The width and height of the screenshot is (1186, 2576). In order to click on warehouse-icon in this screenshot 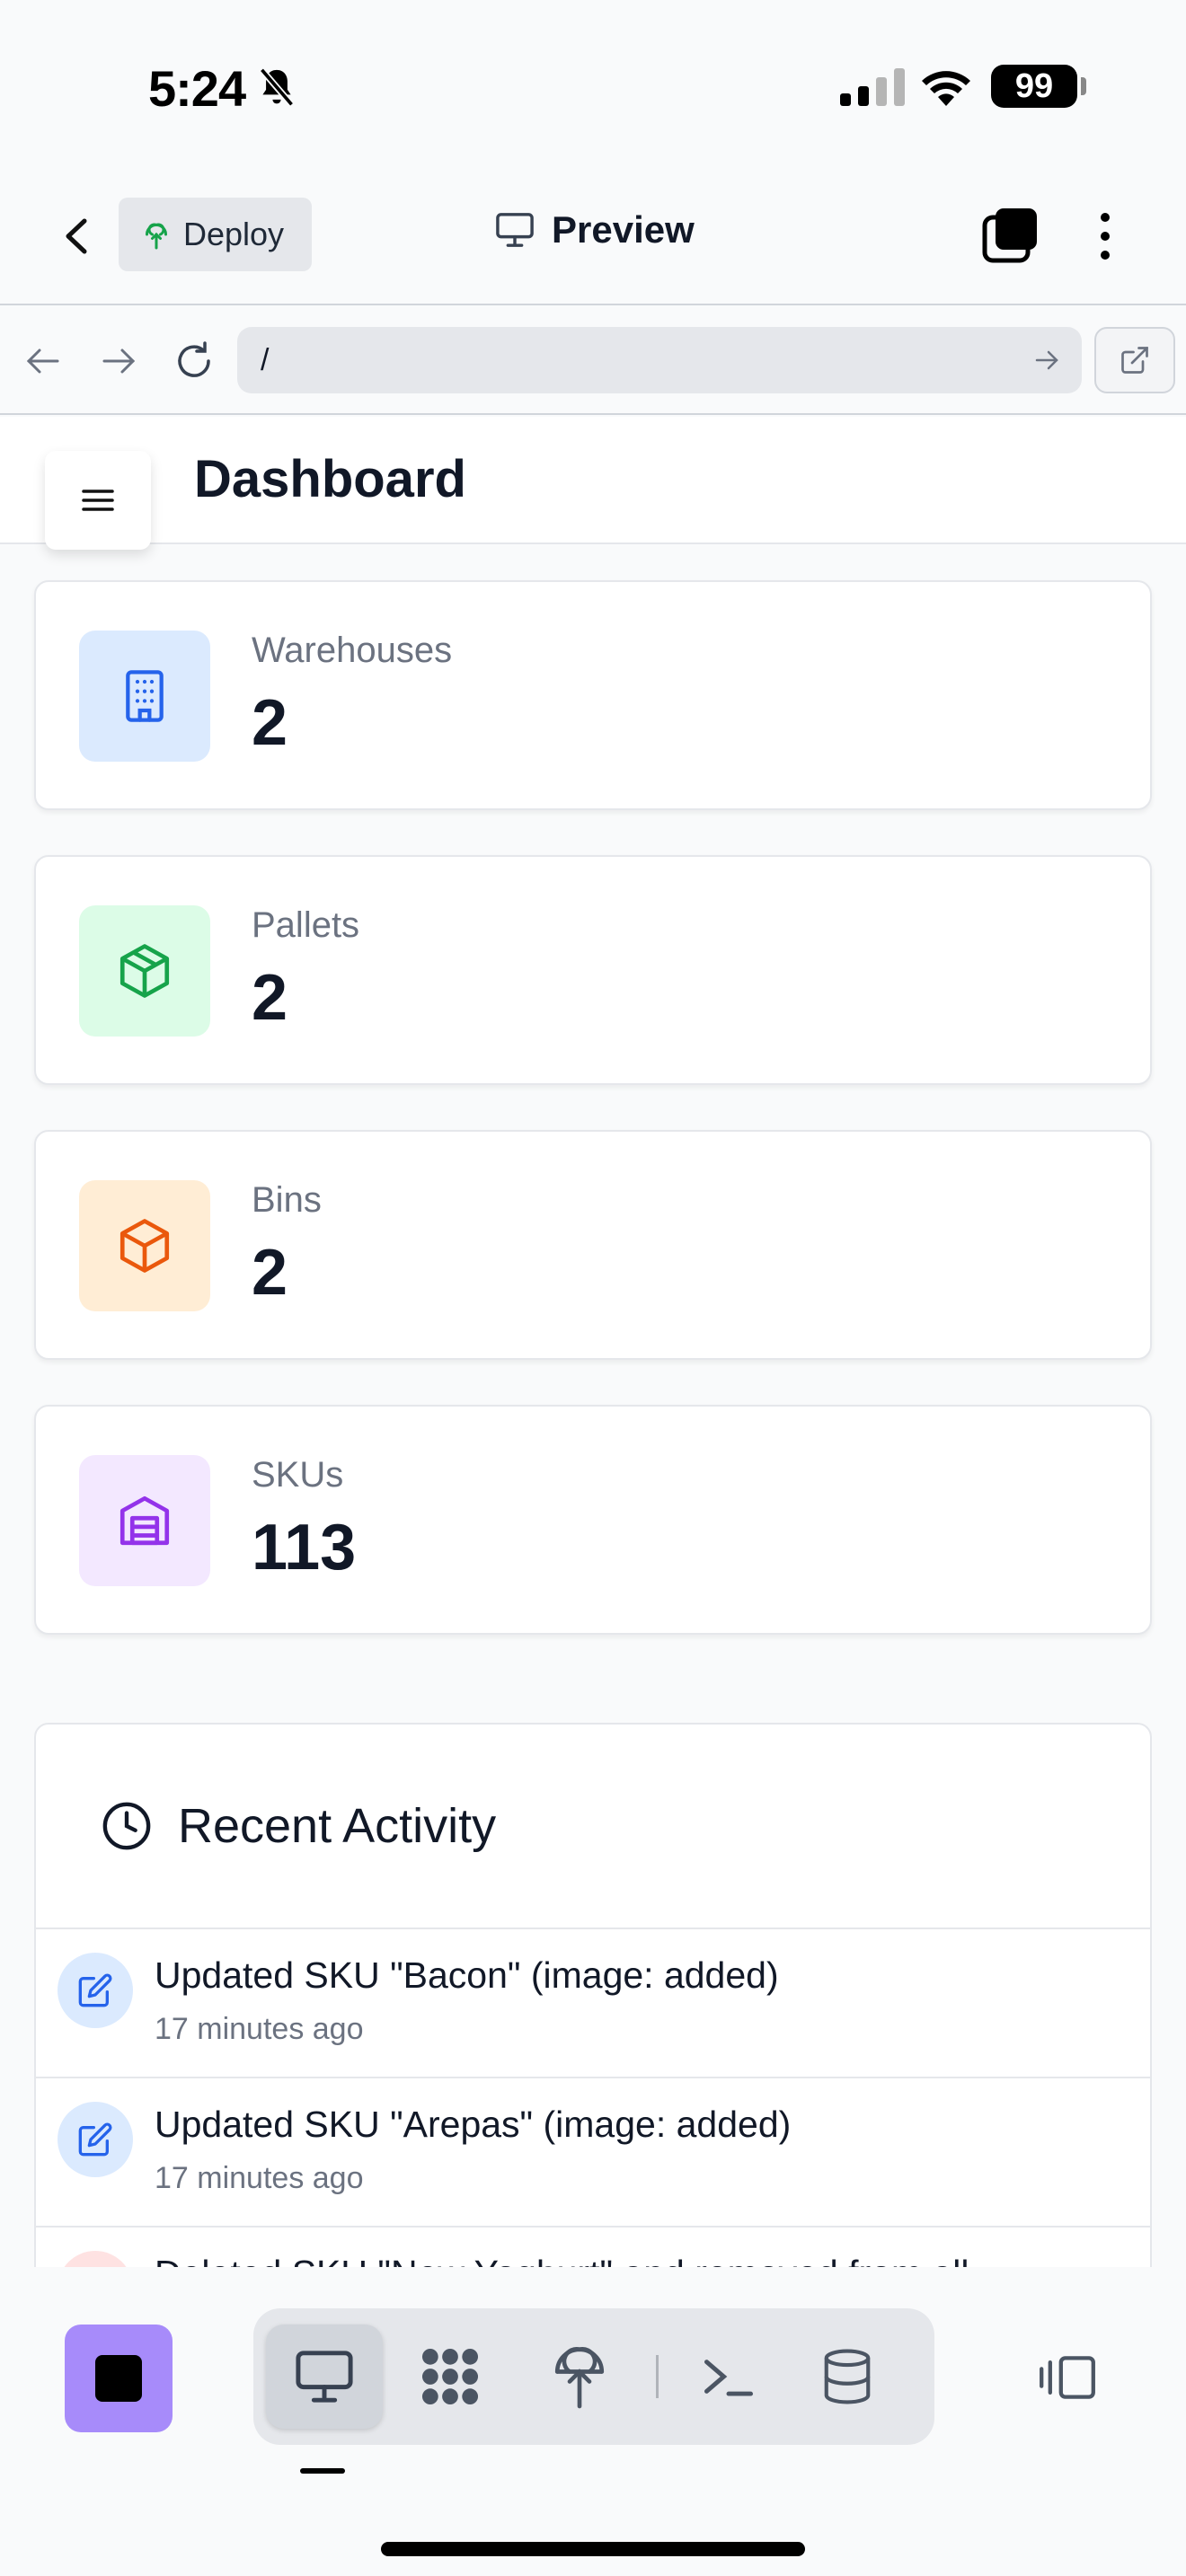, I will do `click(144, 1520)`.